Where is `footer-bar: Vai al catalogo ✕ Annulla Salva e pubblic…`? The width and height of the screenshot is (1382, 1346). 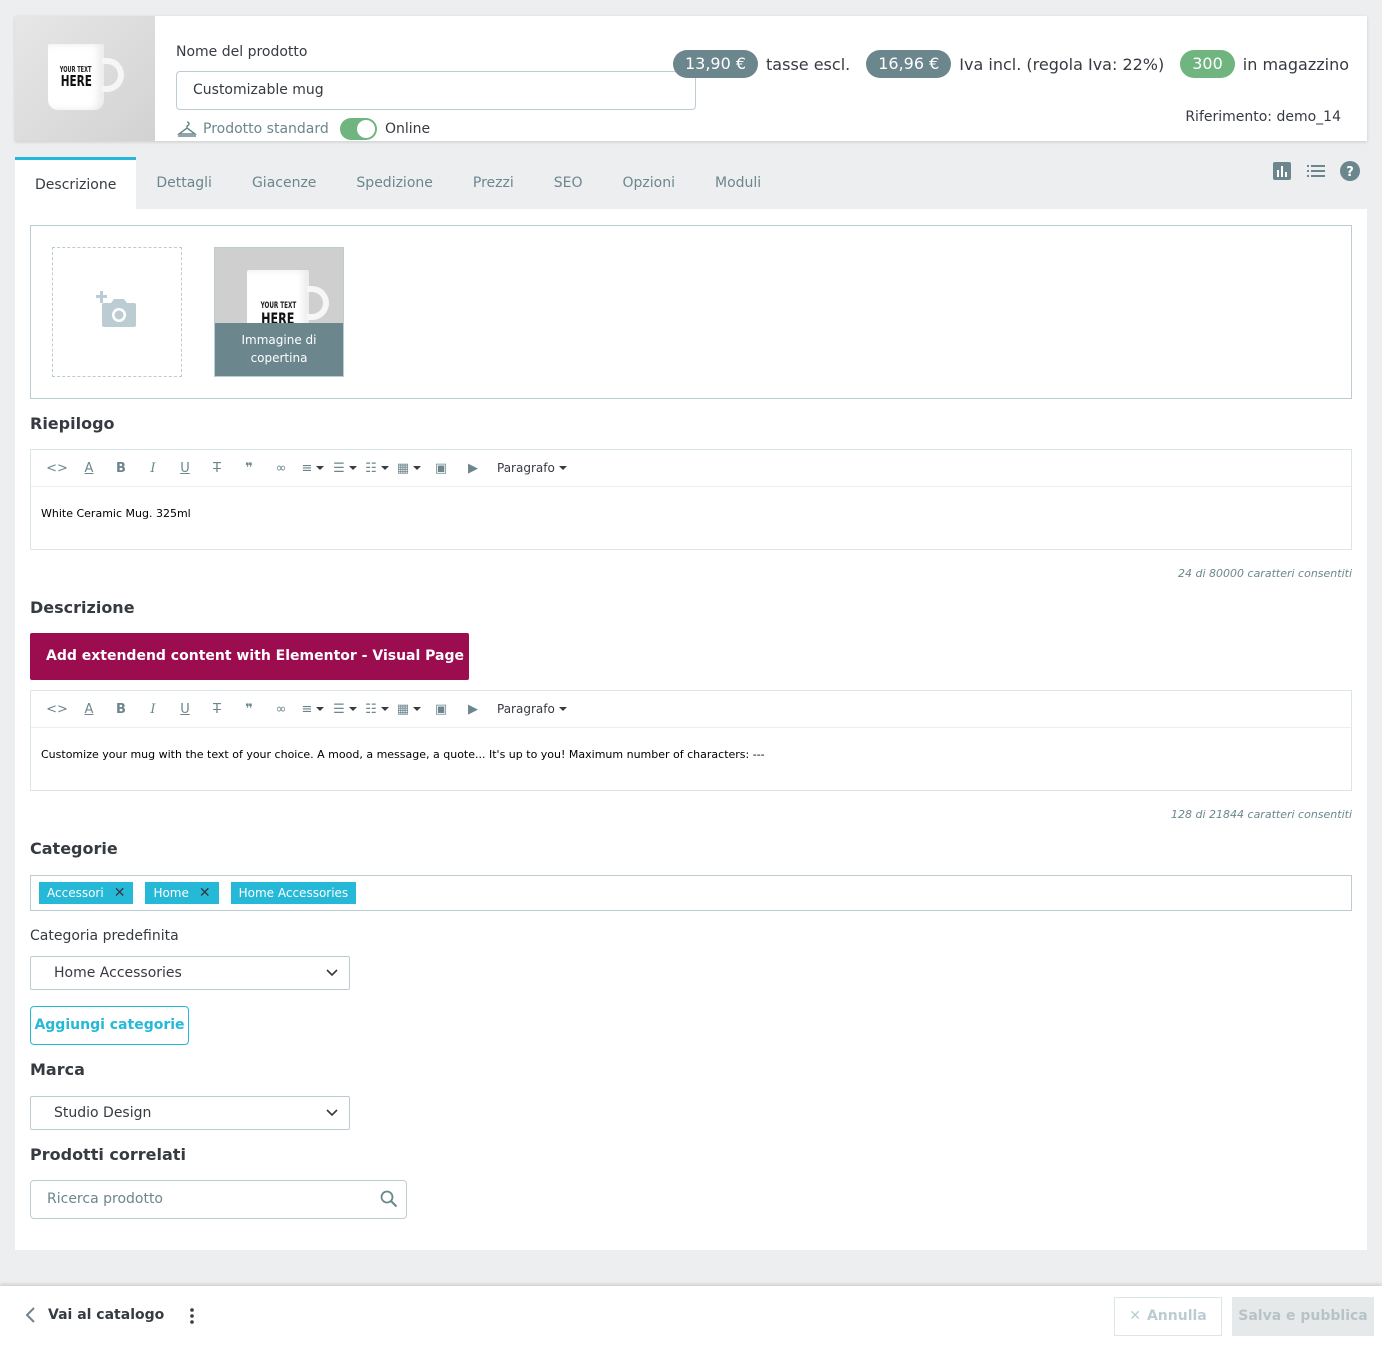 footer-bar: Vai al catalogo ✕ Annulla Salva e pubblic… is located at coordinates (691, 1316).